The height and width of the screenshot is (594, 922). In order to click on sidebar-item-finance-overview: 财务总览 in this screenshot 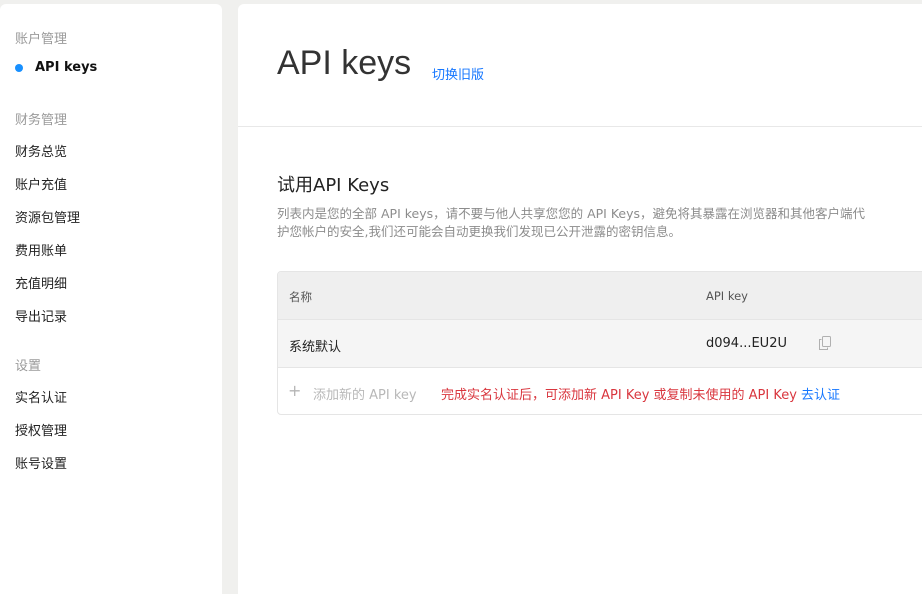, I will do `click(41, 150)`.